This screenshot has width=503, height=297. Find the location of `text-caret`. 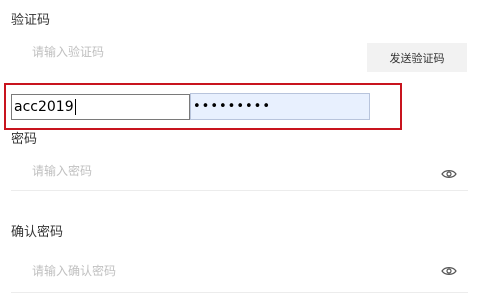

text-caret is located at coordinates (75, 107).